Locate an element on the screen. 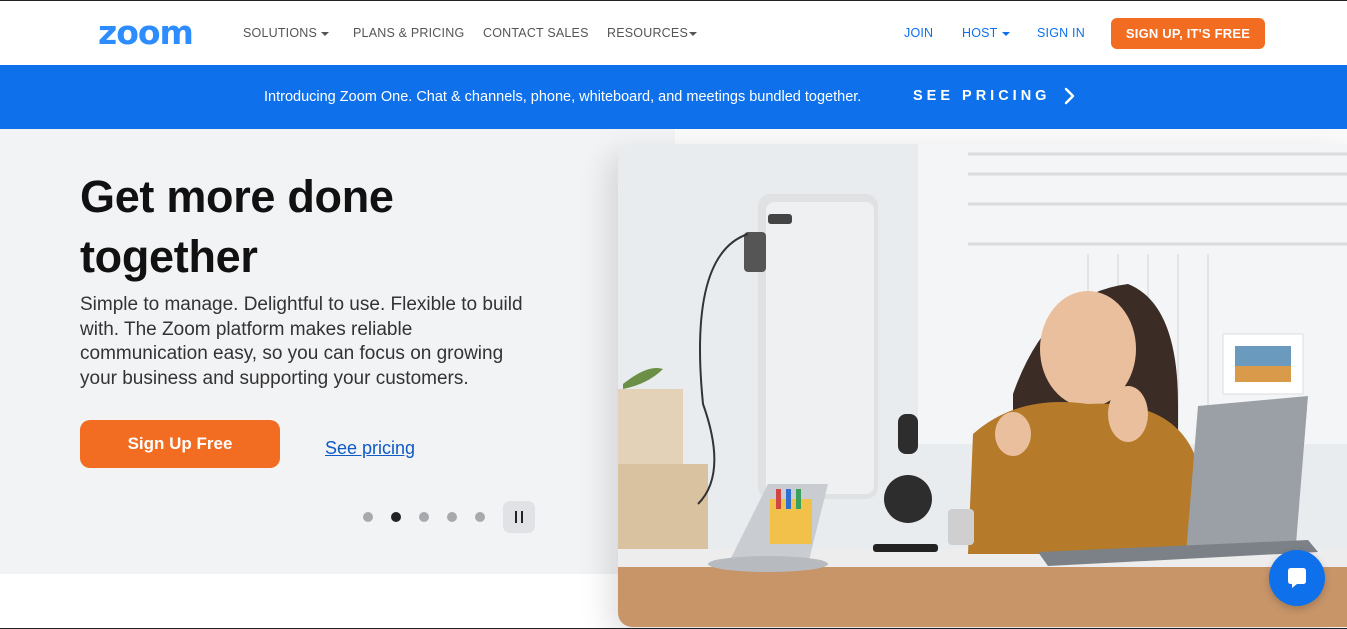 This screenshot has height=629, width=1347. hero-title: Get more done together is located at coordinates (237, 226).